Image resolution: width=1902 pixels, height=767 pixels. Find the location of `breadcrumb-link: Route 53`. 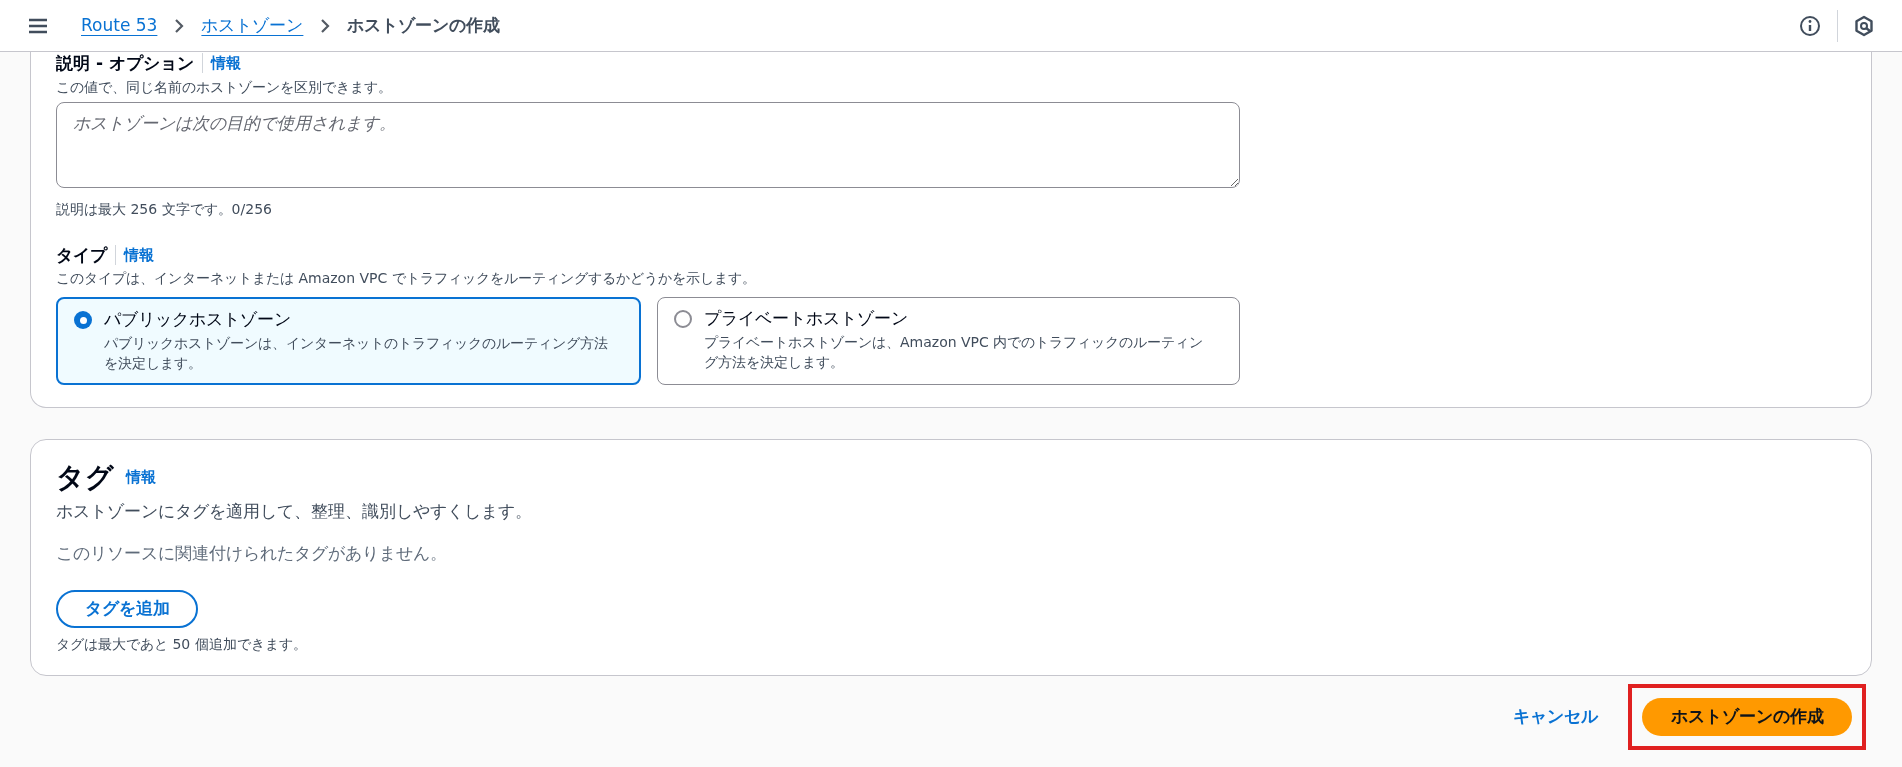

breadcrumb-link: Route 53 is located at coordinates (119, 25).